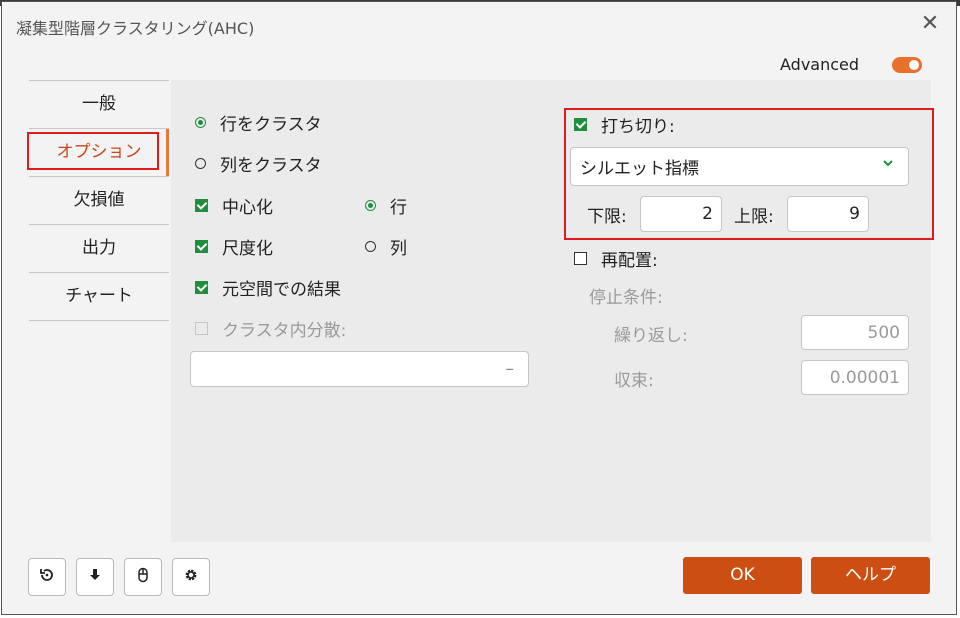 The height and width of the screenshot is (618, 960). Describe the element at coordinates (398, 249) in the screenshot. I see `scaling-col-label: 列` at that location.